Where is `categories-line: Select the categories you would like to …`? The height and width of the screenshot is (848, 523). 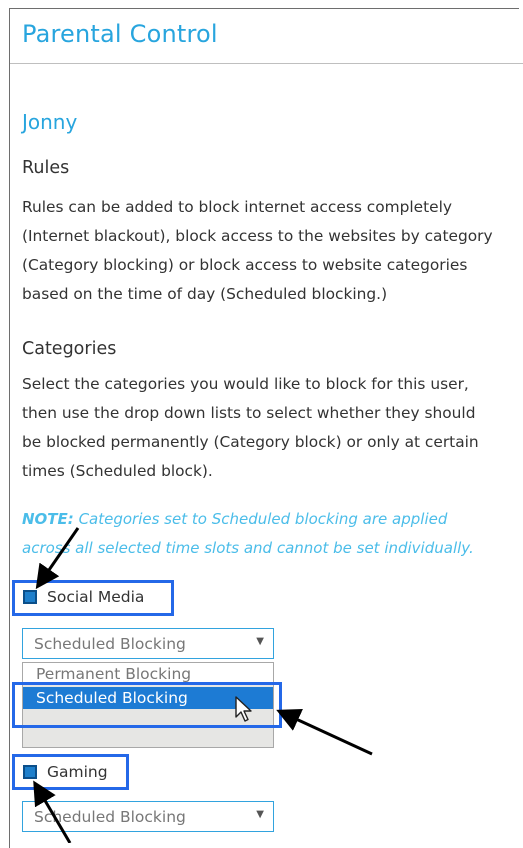
categories-line: Select the categories you would like to … is located at coordinates (245, 384).